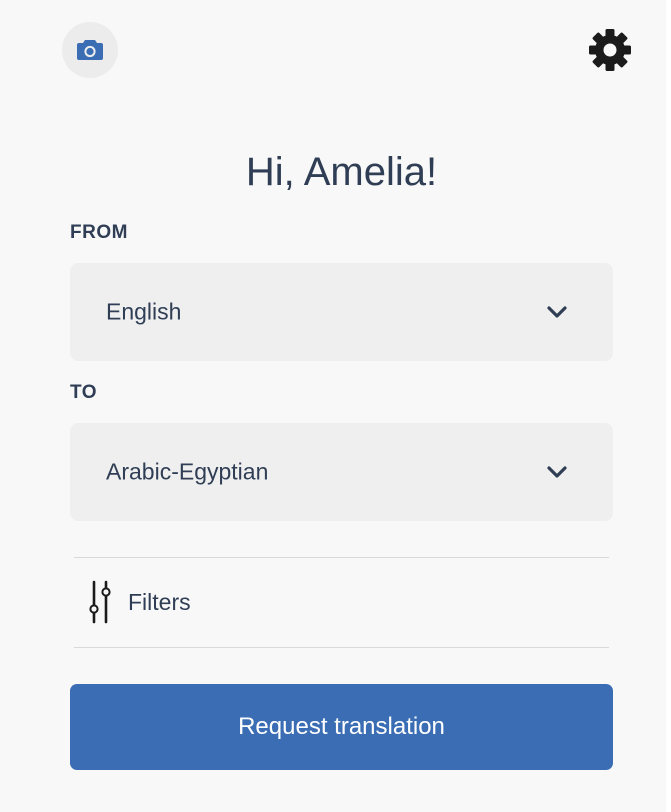  Describe the element at coordinates (341, 472) in the screenshot. I see `to-language-select: Arabic-Egyptian` at that location.